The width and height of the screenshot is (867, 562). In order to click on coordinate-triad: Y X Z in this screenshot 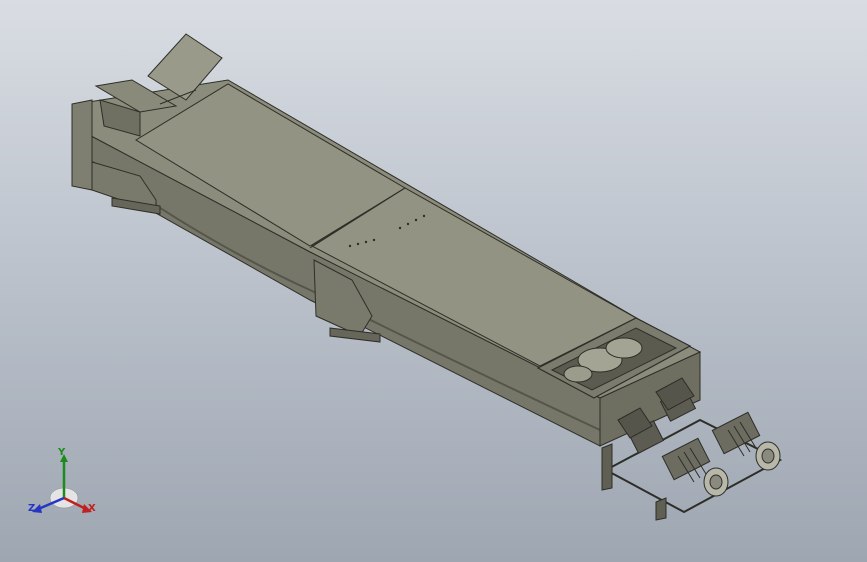, I will do `click(64, 486)`.